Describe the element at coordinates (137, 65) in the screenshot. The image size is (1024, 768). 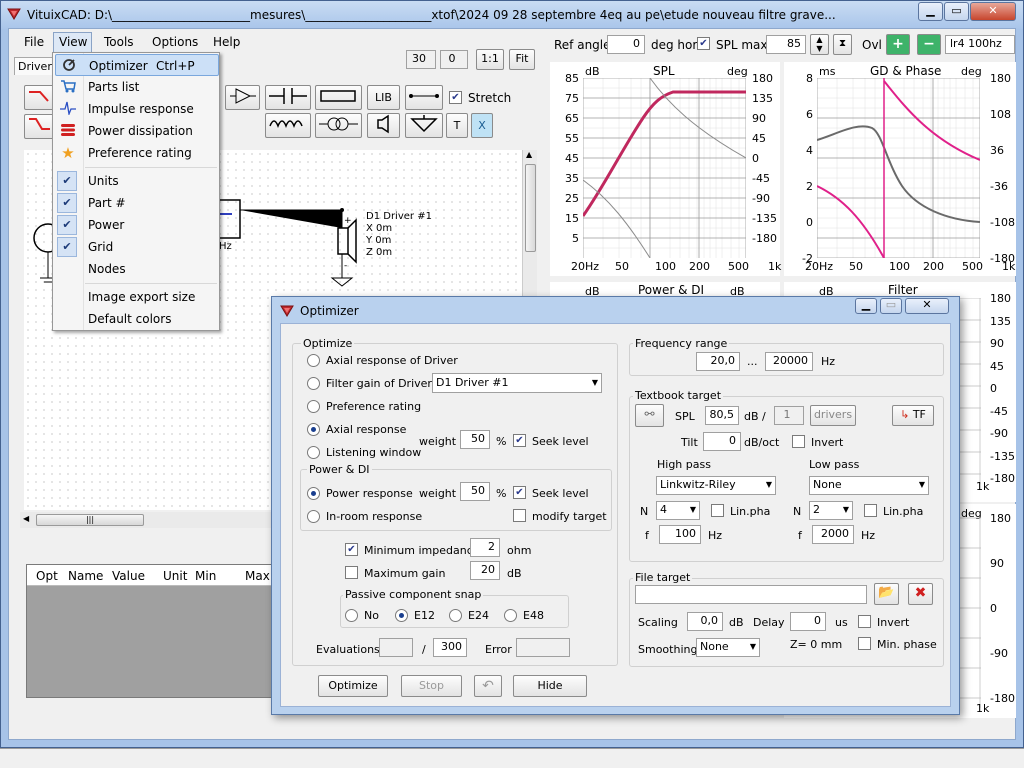
I see `menu-item-optimizer: Optimizer Ctrl+P` at that location.